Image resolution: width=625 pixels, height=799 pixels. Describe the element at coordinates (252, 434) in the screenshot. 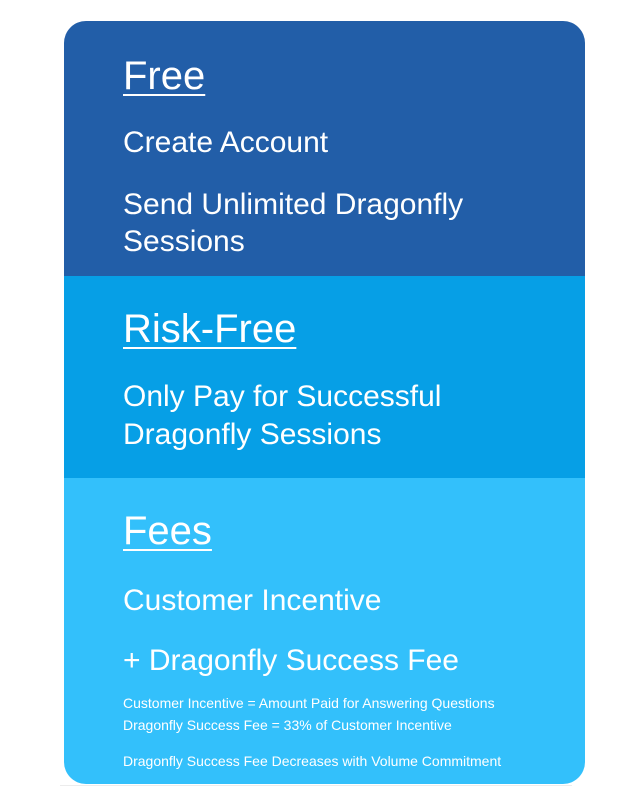

I see `pay-successful-text-line2: Dragonfly Sessions` at that location.